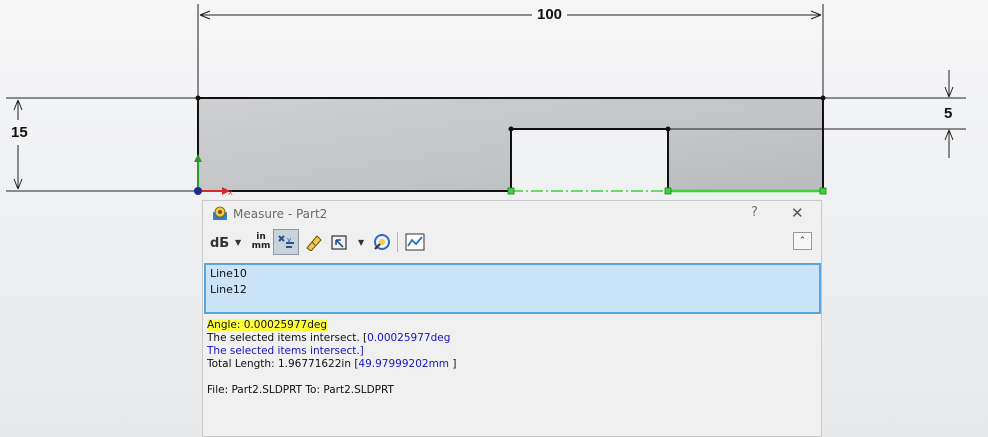  What do you see at coordinates (280, 214) in the screenshot?
I see `dialog-title: Measure - Part2` at bounding box center [280, 214].